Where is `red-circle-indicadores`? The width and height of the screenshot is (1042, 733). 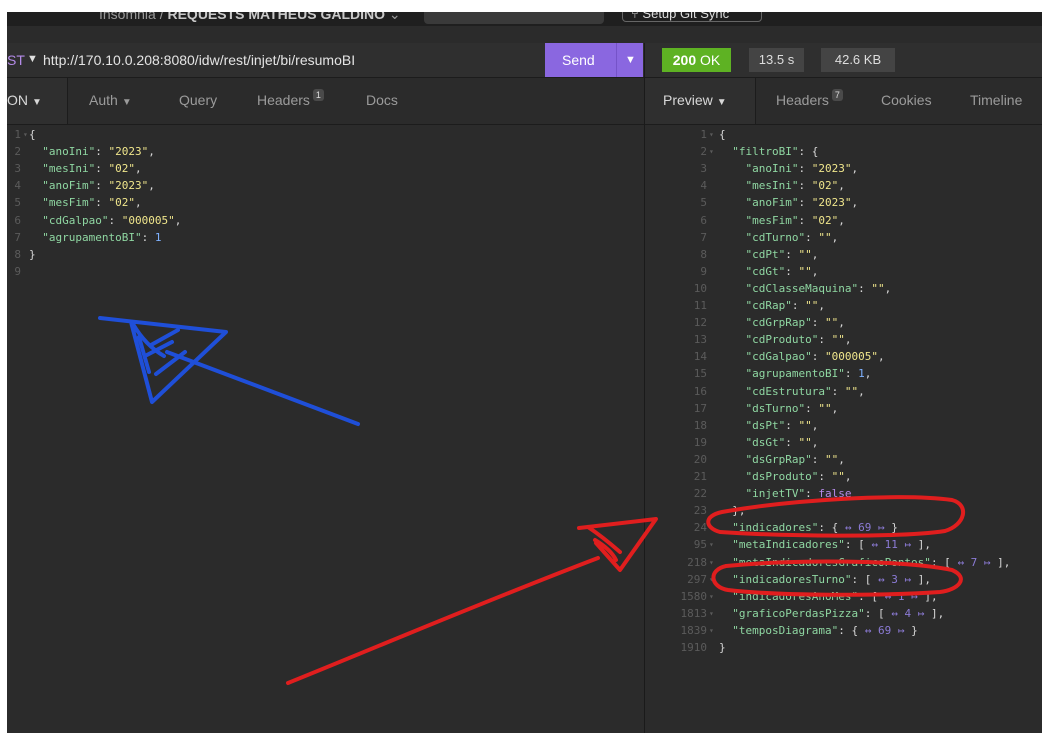
red-circle-indicadores is located at coordinates (835, 516).